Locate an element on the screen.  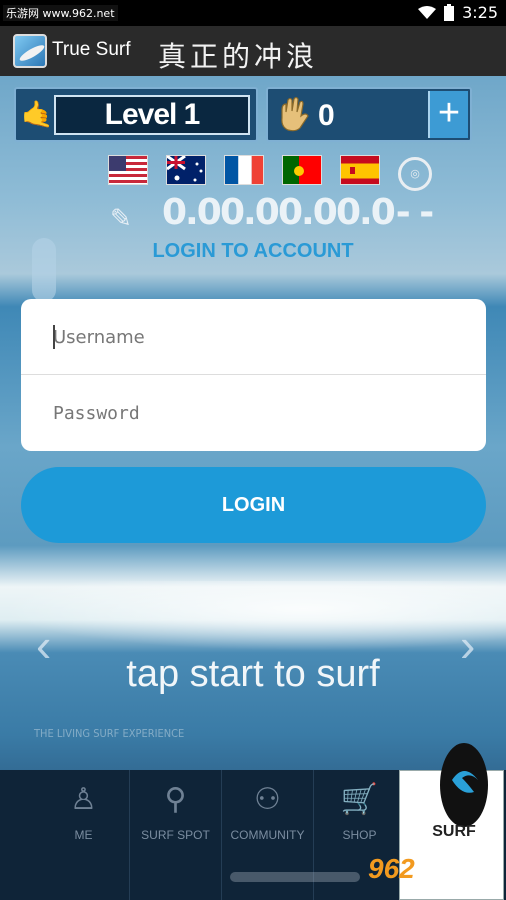
nav-label-community: COMMUNITY is located at coordinates (267, 835).